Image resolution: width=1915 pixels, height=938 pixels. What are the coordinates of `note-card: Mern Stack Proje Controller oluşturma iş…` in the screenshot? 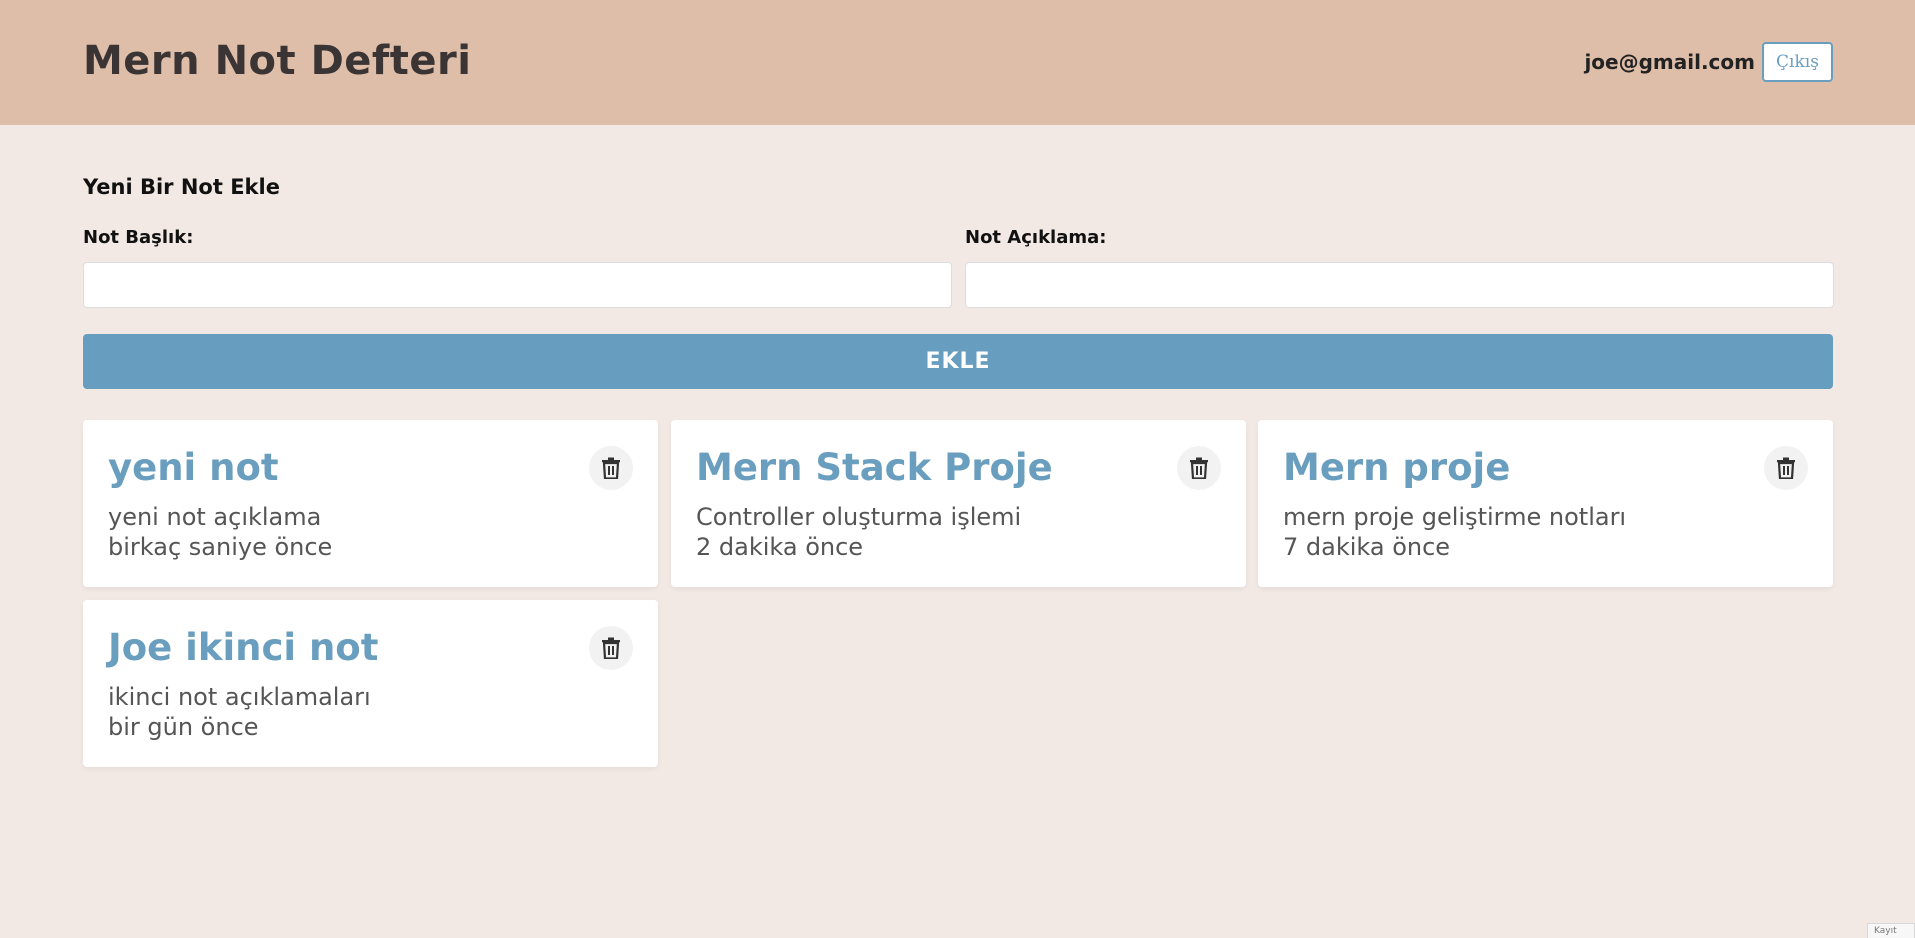 It's located at (958, 503).